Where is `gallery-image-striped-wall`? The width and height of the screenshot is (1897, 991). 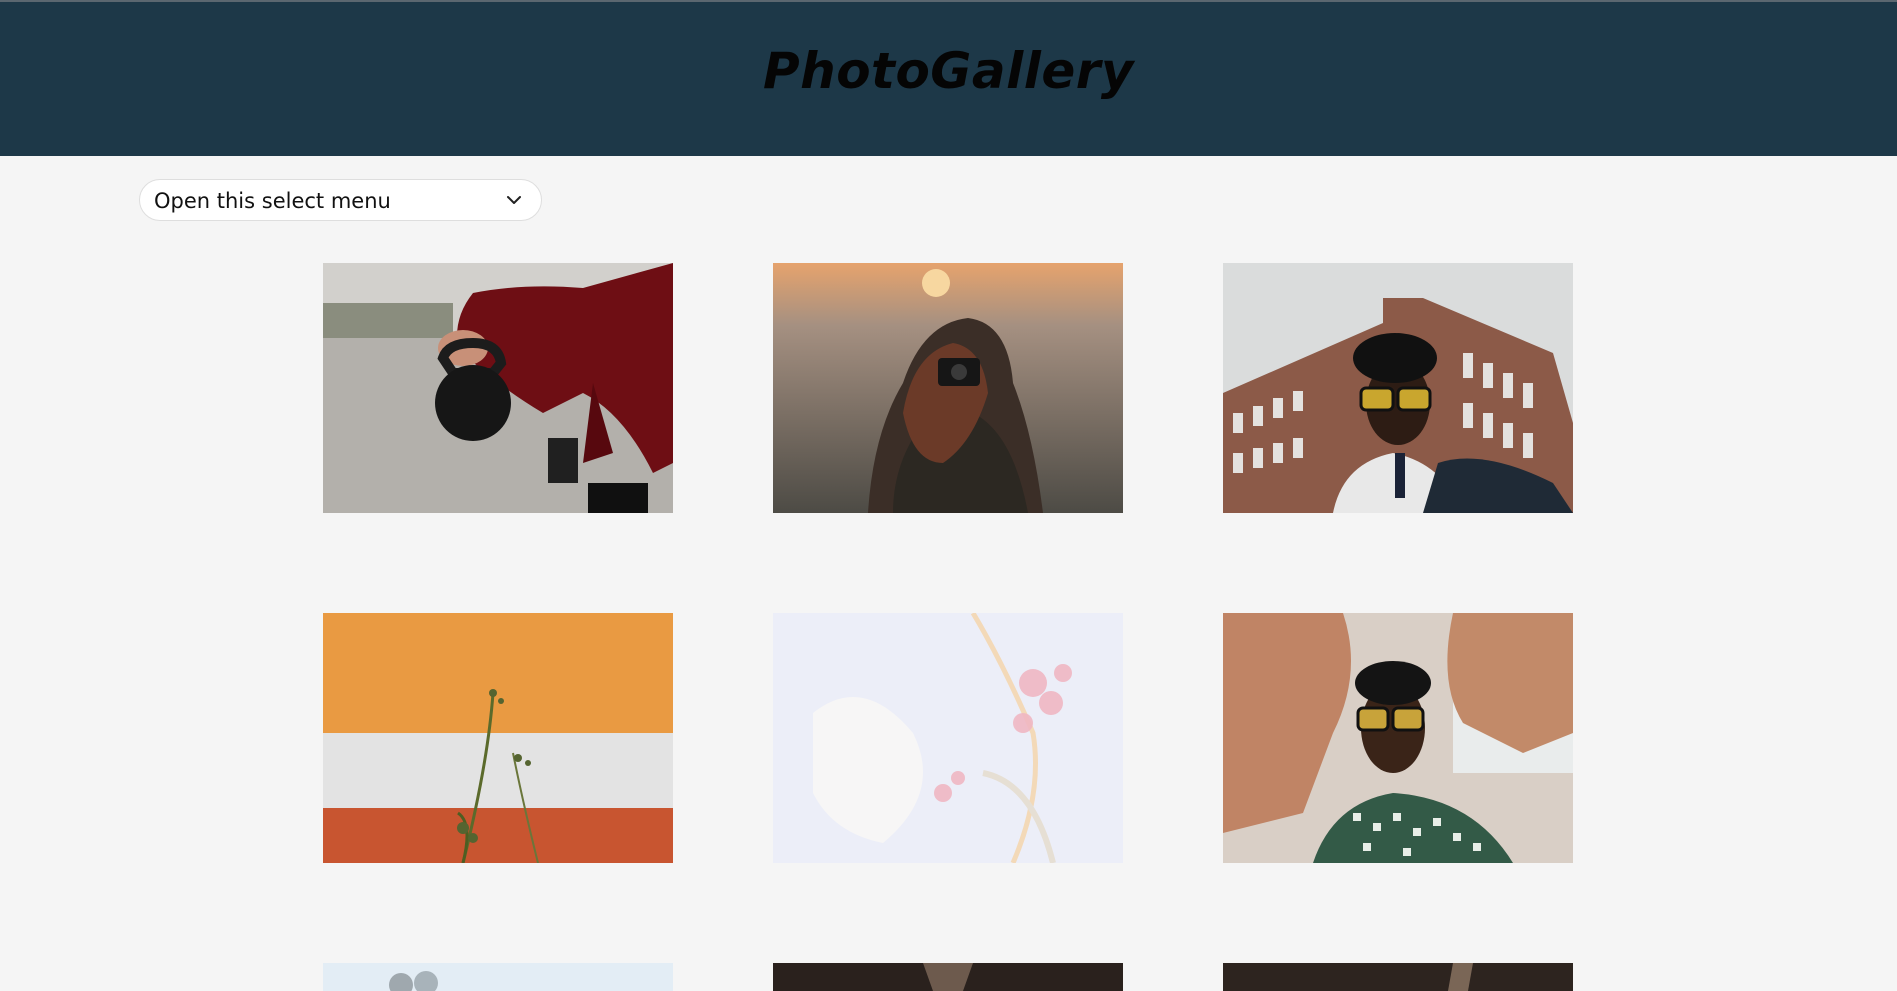 gallery-image-striped-wall is located at coordinates (498, 738).